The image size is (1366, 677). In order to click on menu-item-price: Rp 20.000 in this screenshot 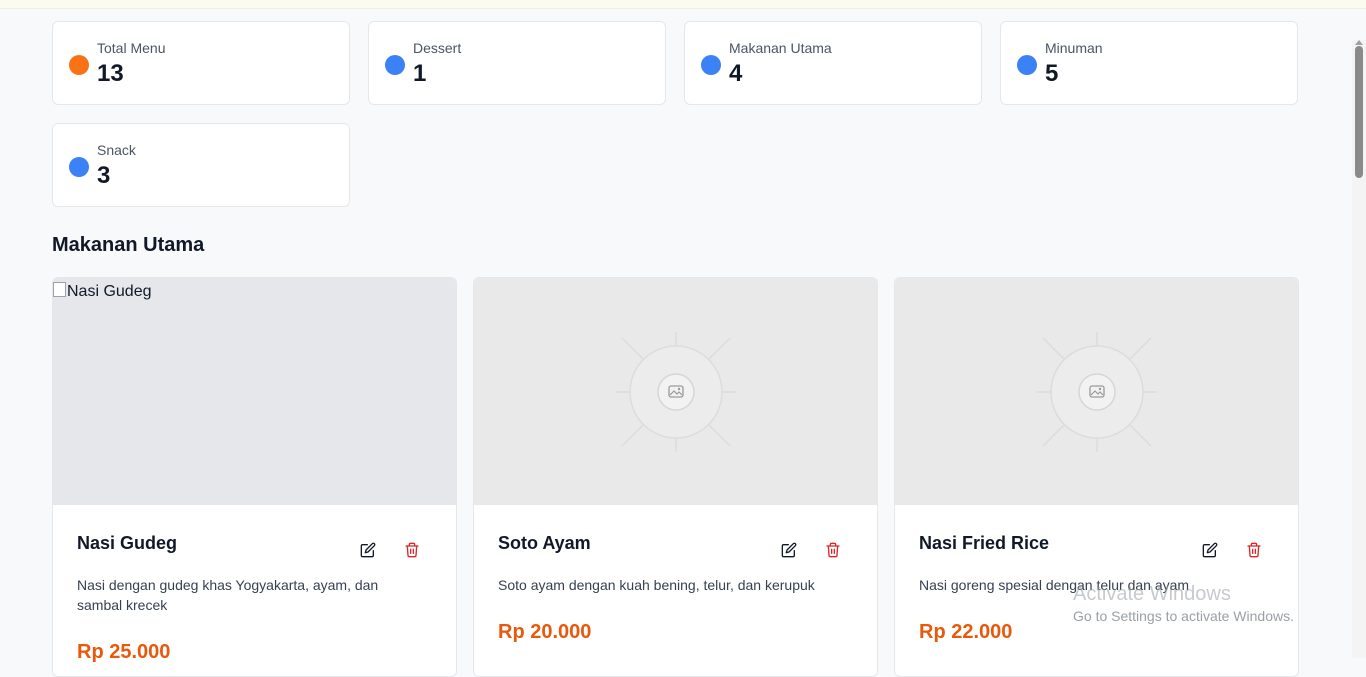, I will do `click(545, 632)`.